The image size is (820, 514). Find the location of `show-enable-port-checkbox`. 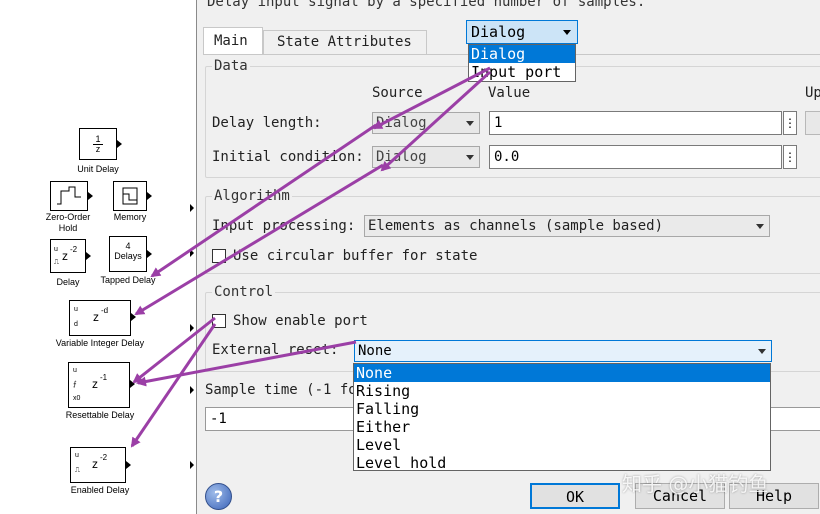

show-enable-port-checkbox is located at coordinates (219, 321).